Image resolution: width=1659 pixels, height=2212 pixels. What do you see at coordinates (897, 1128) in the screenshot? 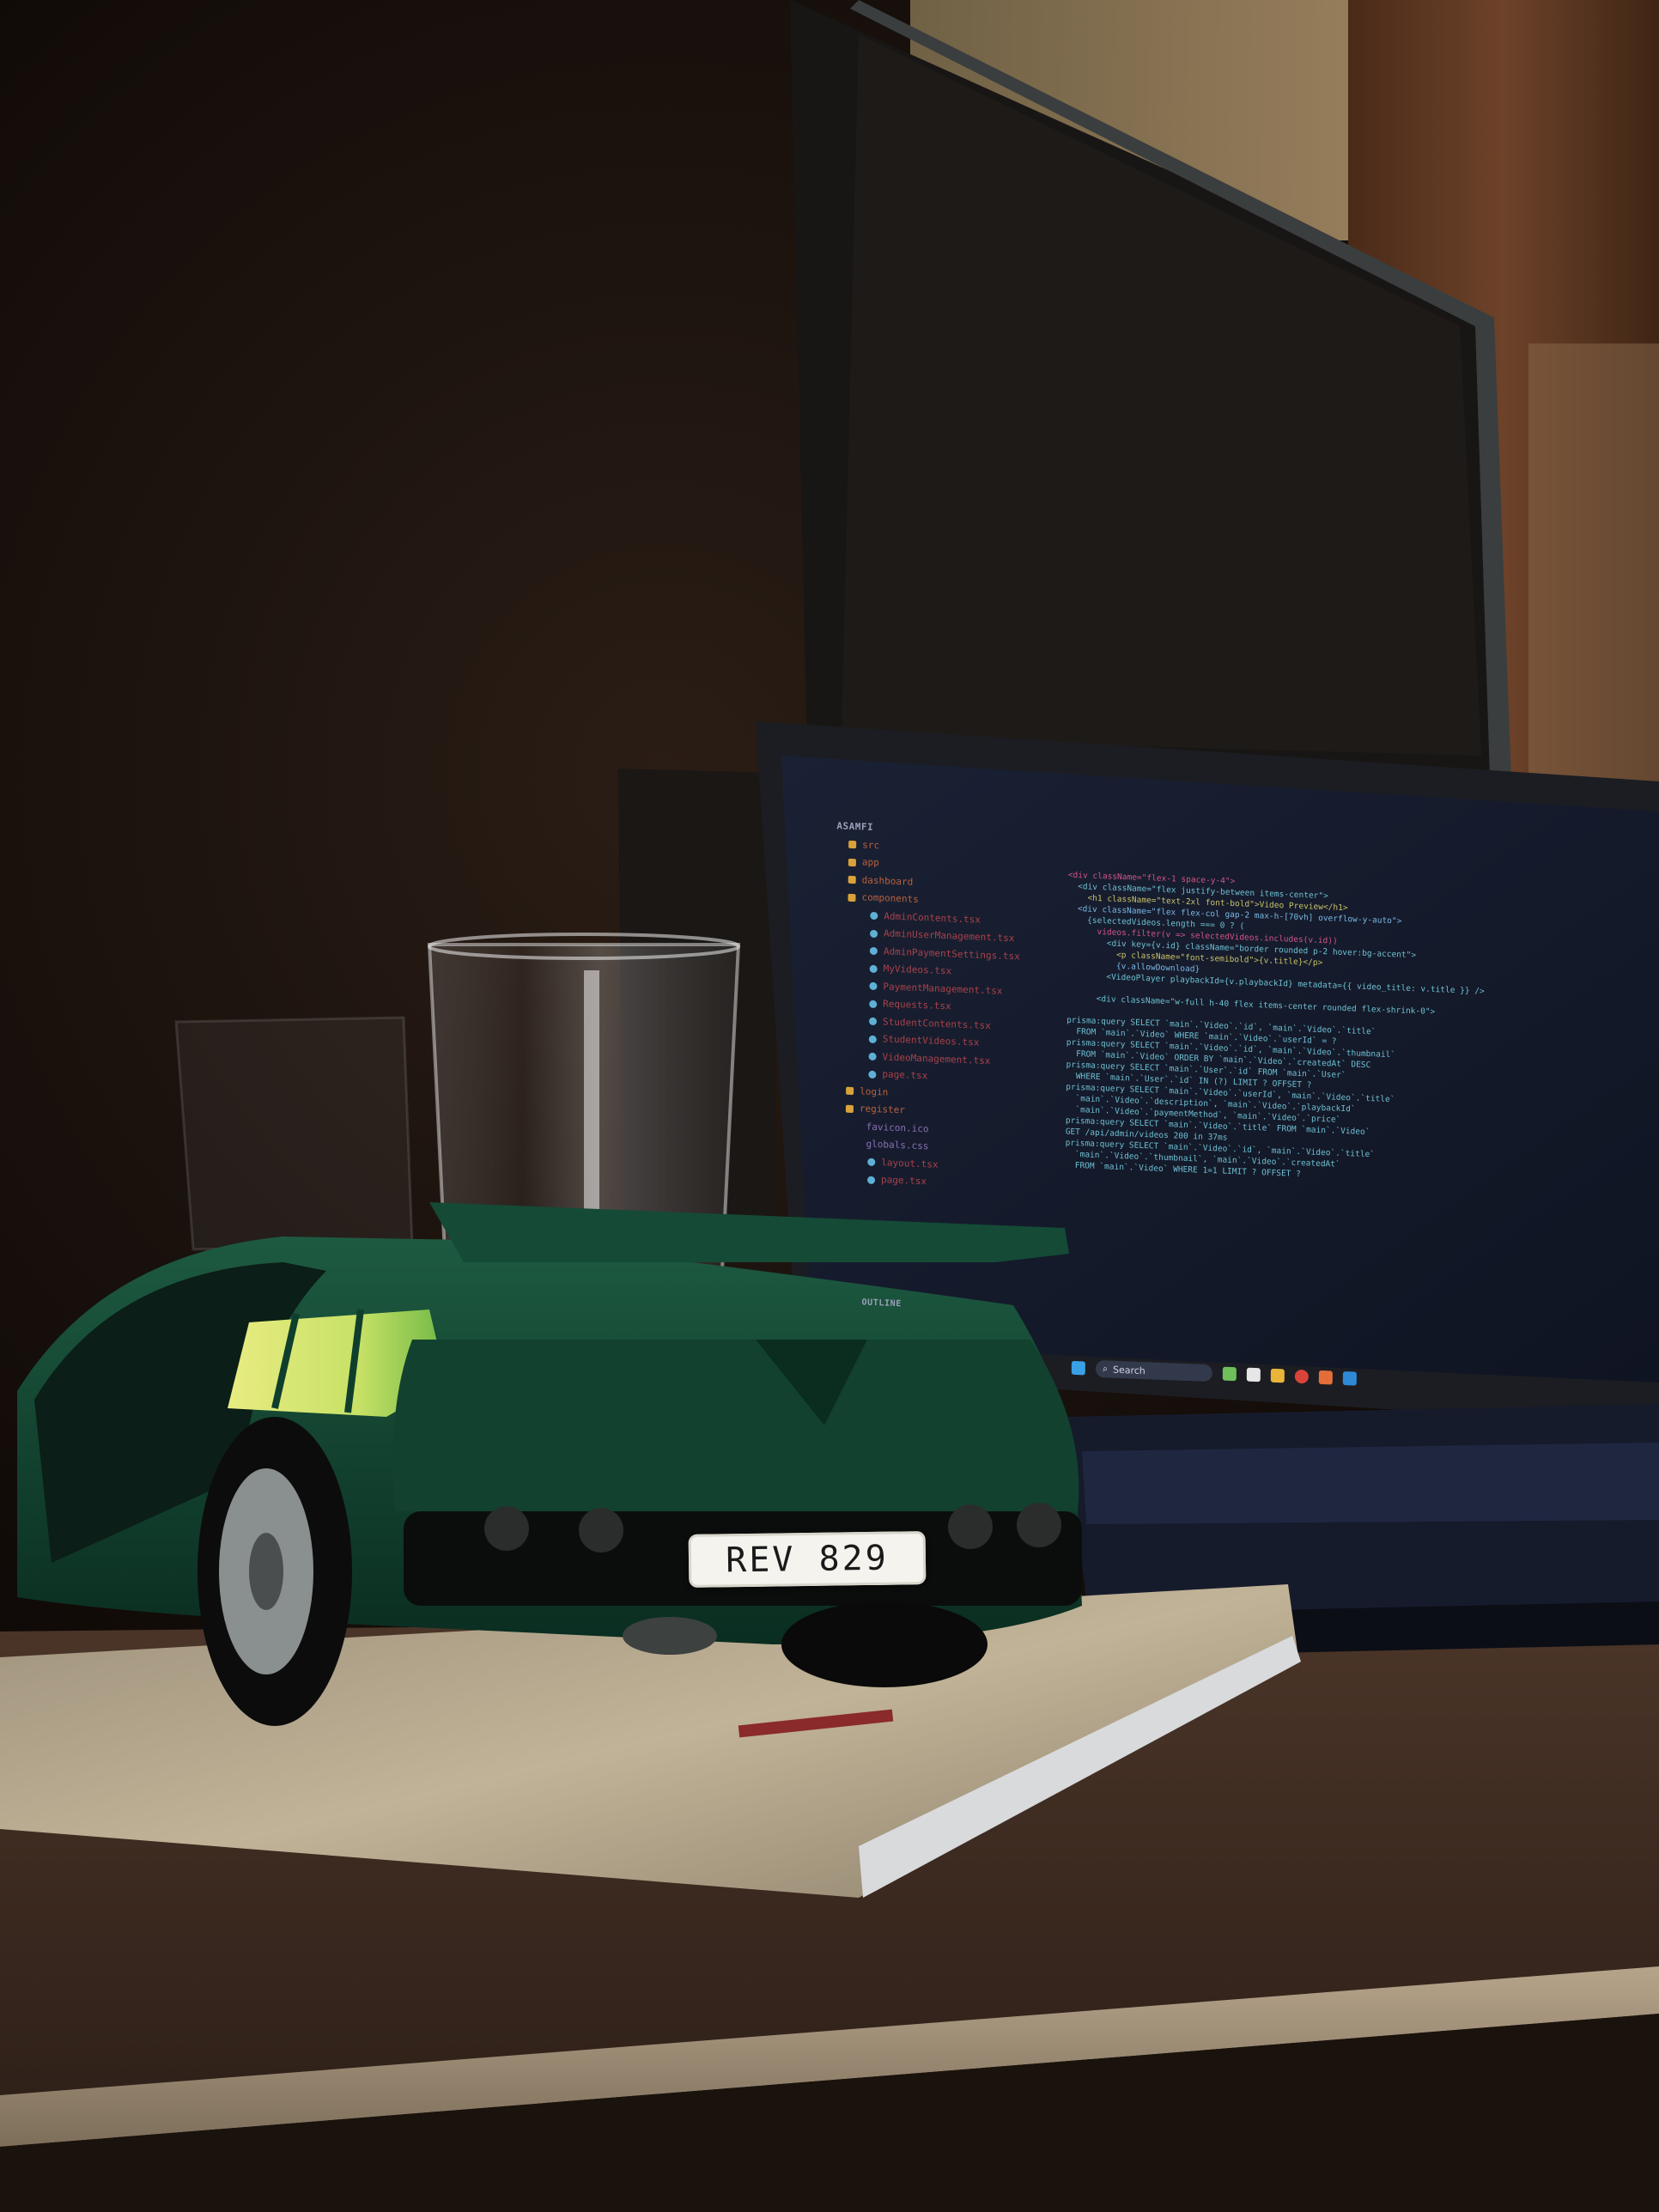
I see `explorer-item-label: favicon.ico` at bounding box center [897, 1128].